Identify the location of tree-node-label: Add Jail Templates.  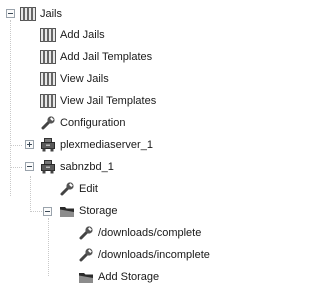
(106, 57).